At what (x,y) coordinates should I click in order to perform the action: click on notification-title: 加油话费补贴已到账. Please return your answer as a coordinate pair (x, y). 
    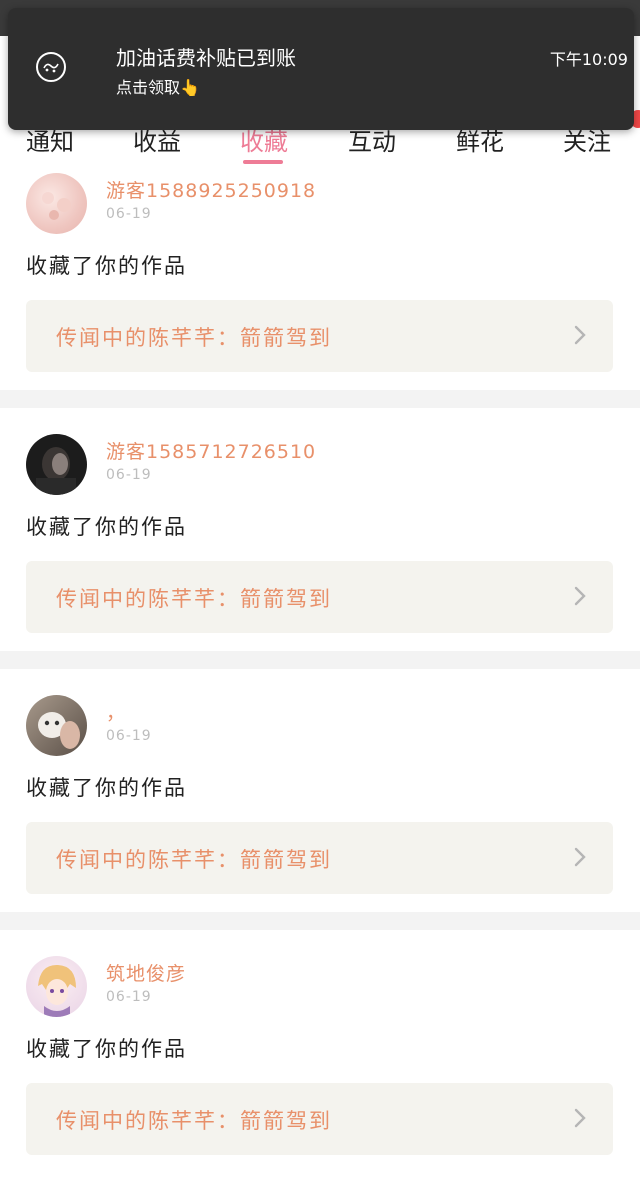
    Looking at the image, I should click on (206, 58).